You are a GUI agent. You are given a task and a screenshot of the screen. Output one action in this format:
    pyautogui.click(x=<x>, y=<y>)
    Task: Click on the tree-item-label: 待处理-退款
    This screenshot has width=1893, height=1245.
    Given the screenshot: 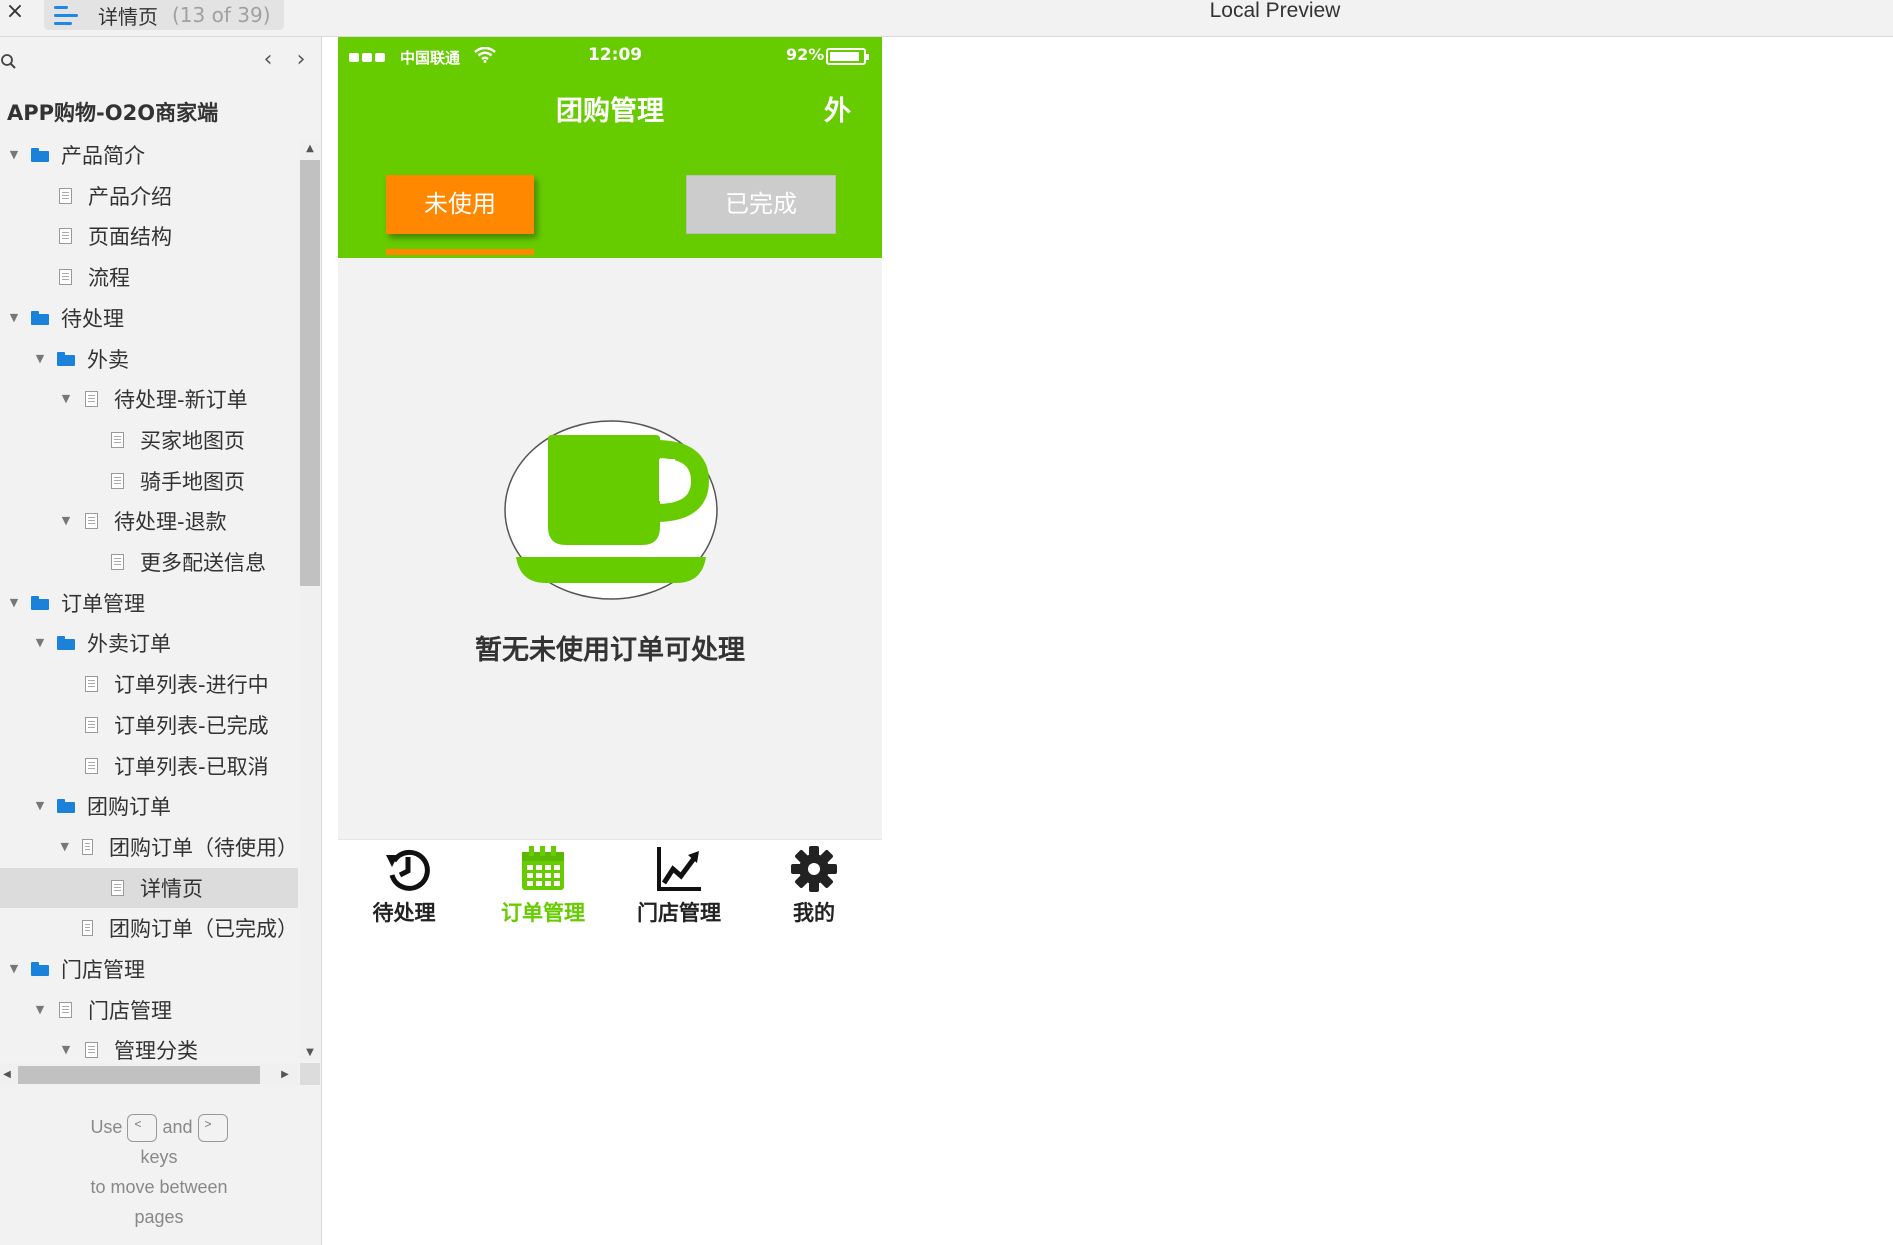 What is the action you would take?
    pyautogui.click(x=170, y=522)
    